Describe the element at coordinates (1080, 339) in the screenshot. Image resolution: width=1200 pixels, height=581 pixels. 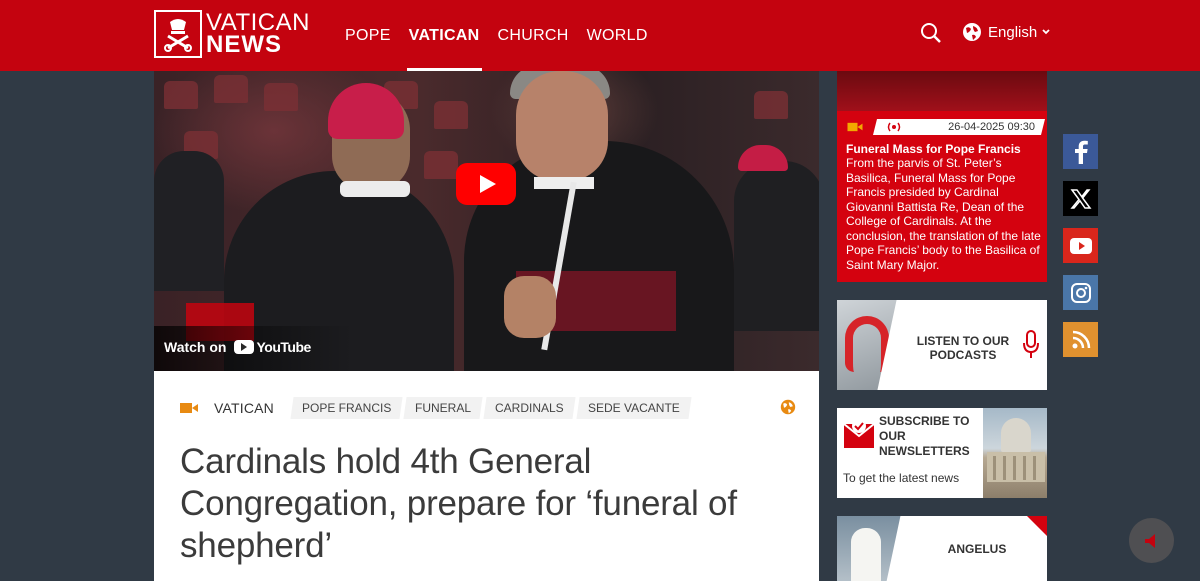
I see `rss-icon` at that location.